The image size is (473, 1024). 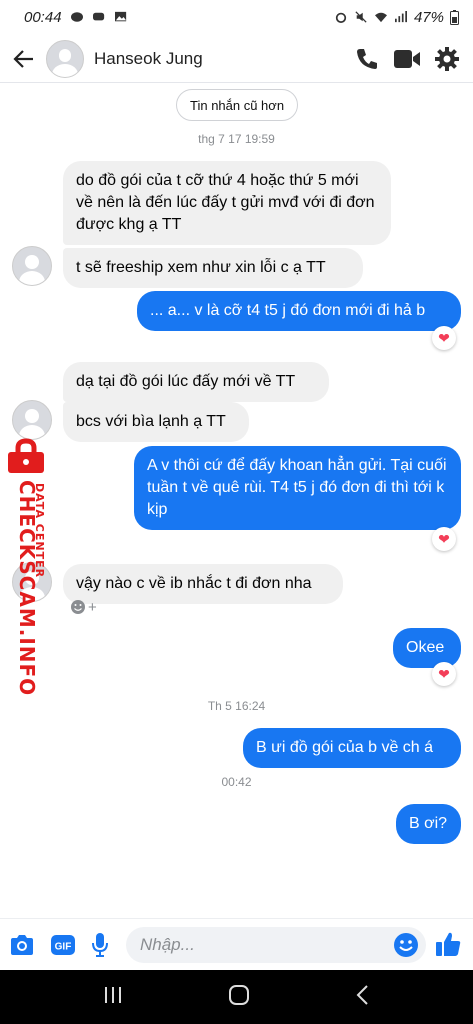 I want to click on gif-button: GIF, so click(x=63, y=945).